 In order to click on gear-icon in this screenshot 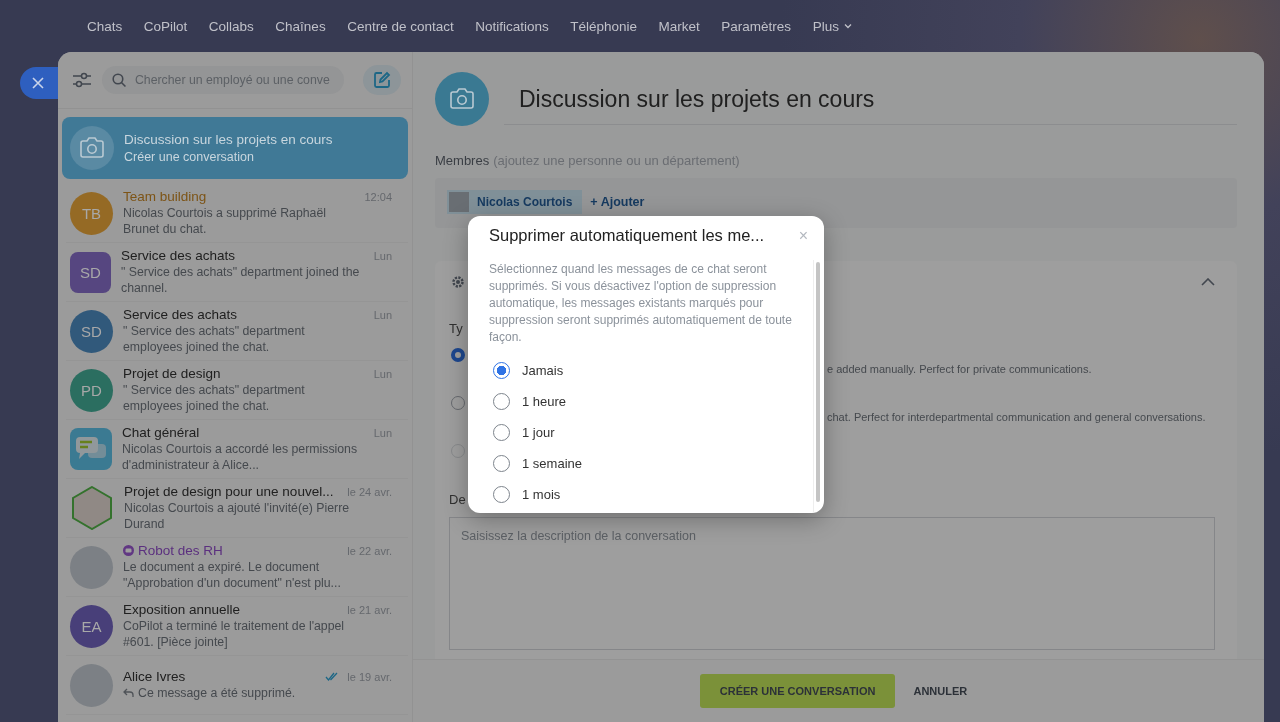, I will do `click(458, 282)`.